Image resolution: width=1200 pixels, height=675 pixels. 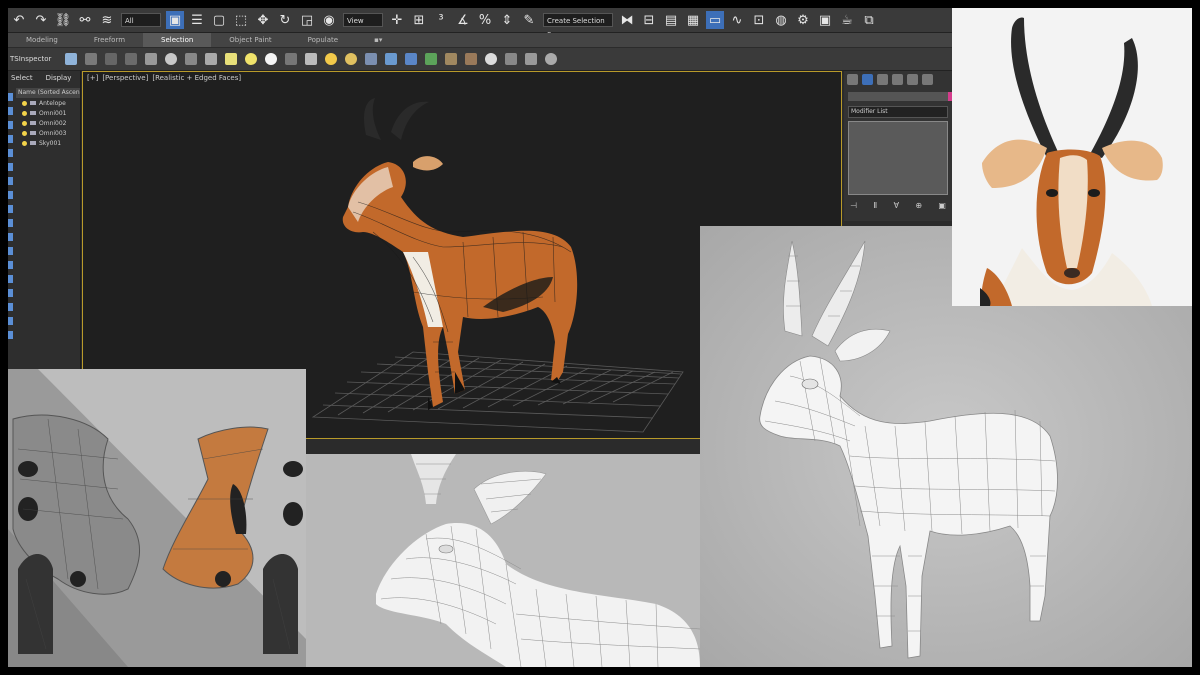 I want to click on rect-region-icon: ▢, so click(x=219, y=20).